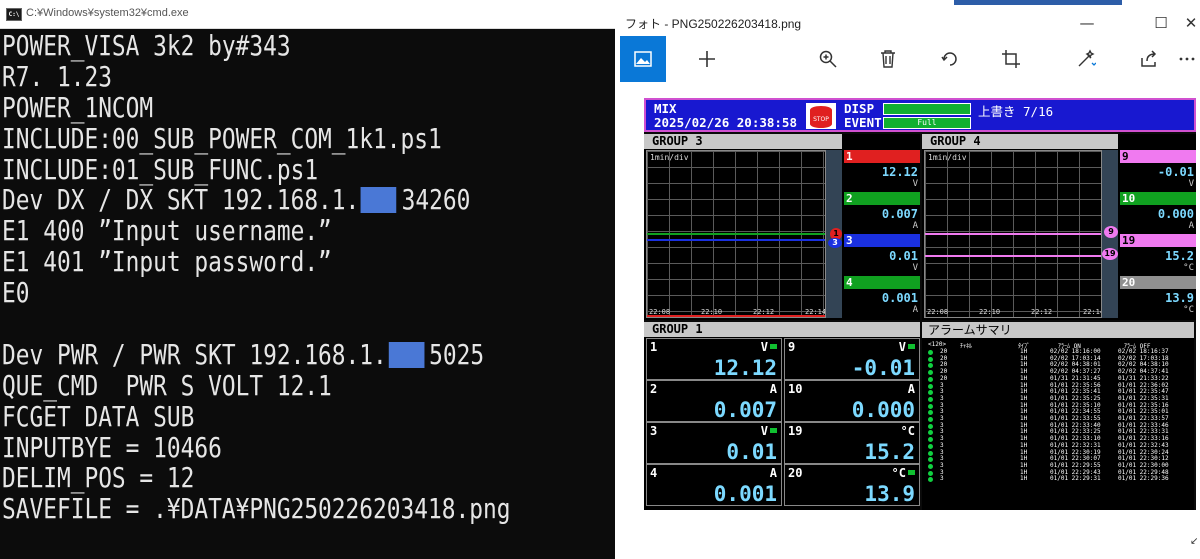  What do you see at coordinates (654, 473) in the screenshot?
I see `digital-channel-number: 4` at bounding box center [654, 473].